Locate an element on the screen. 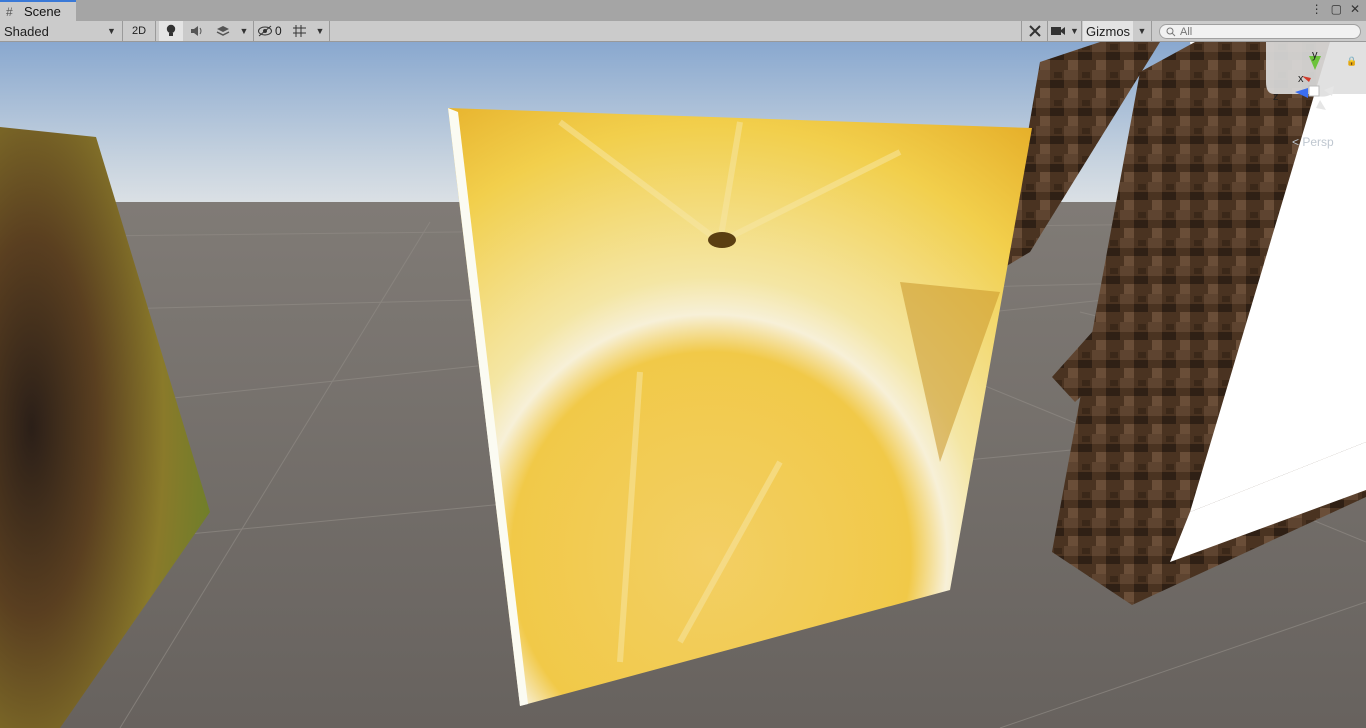 The width and height of the screenshot is (1366, 728). tools-icon is located at coordinates (1035, 31).